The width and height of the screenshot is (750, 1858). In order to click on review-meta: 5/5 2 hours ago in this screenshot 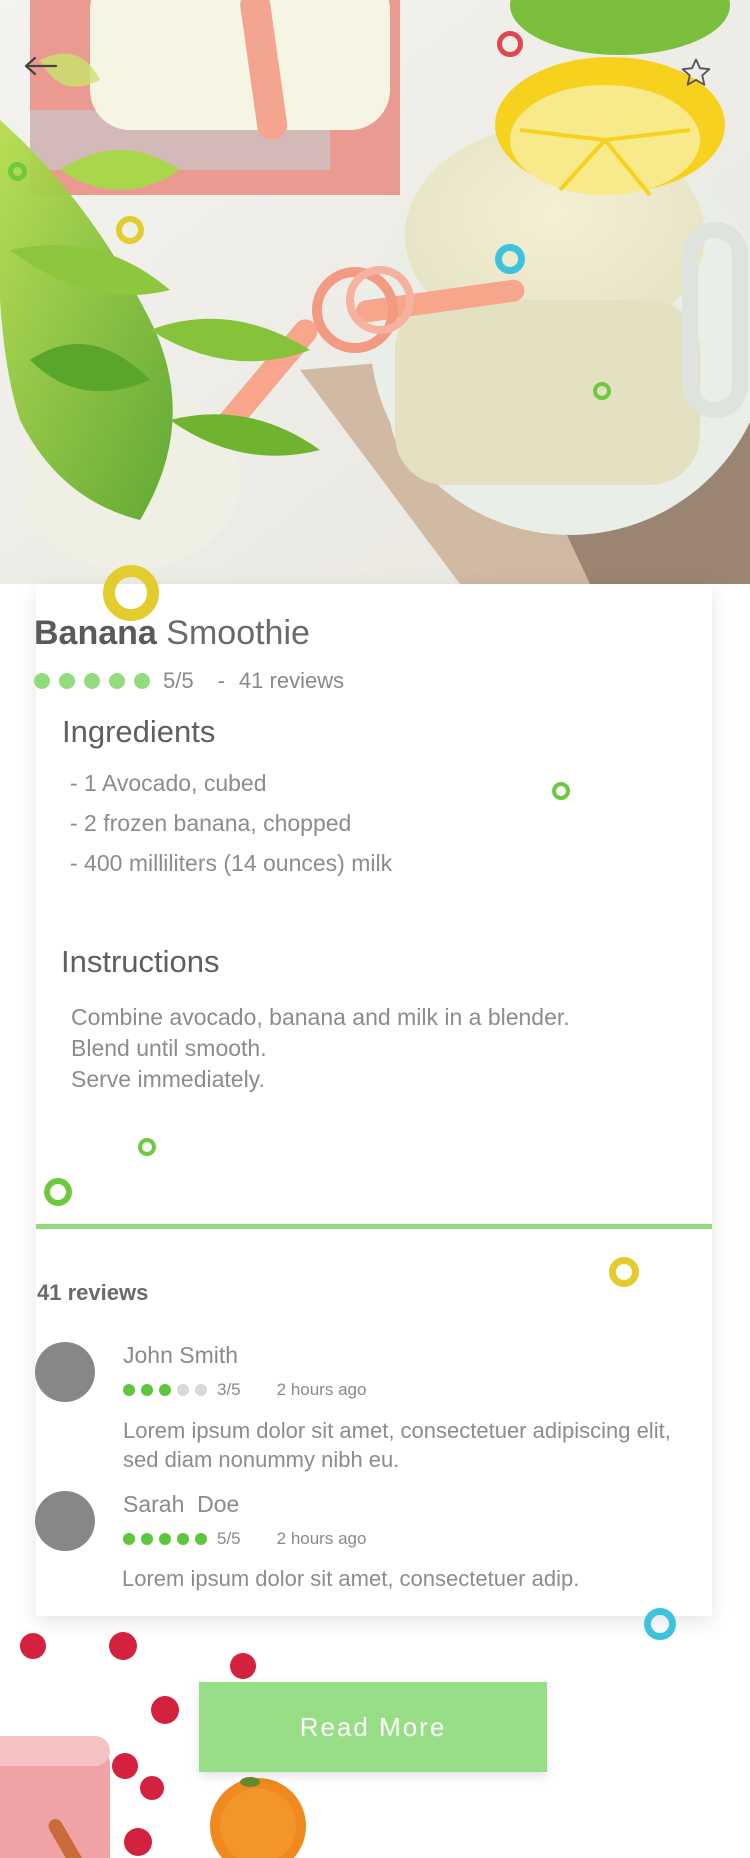, I will do `click(244, 1539)`.